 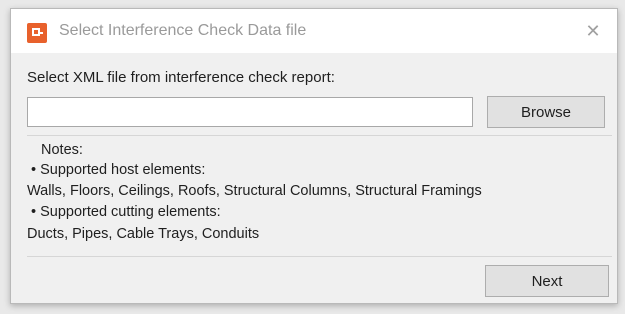 I want to click on next-button: Next, so click(x=547, y=281).